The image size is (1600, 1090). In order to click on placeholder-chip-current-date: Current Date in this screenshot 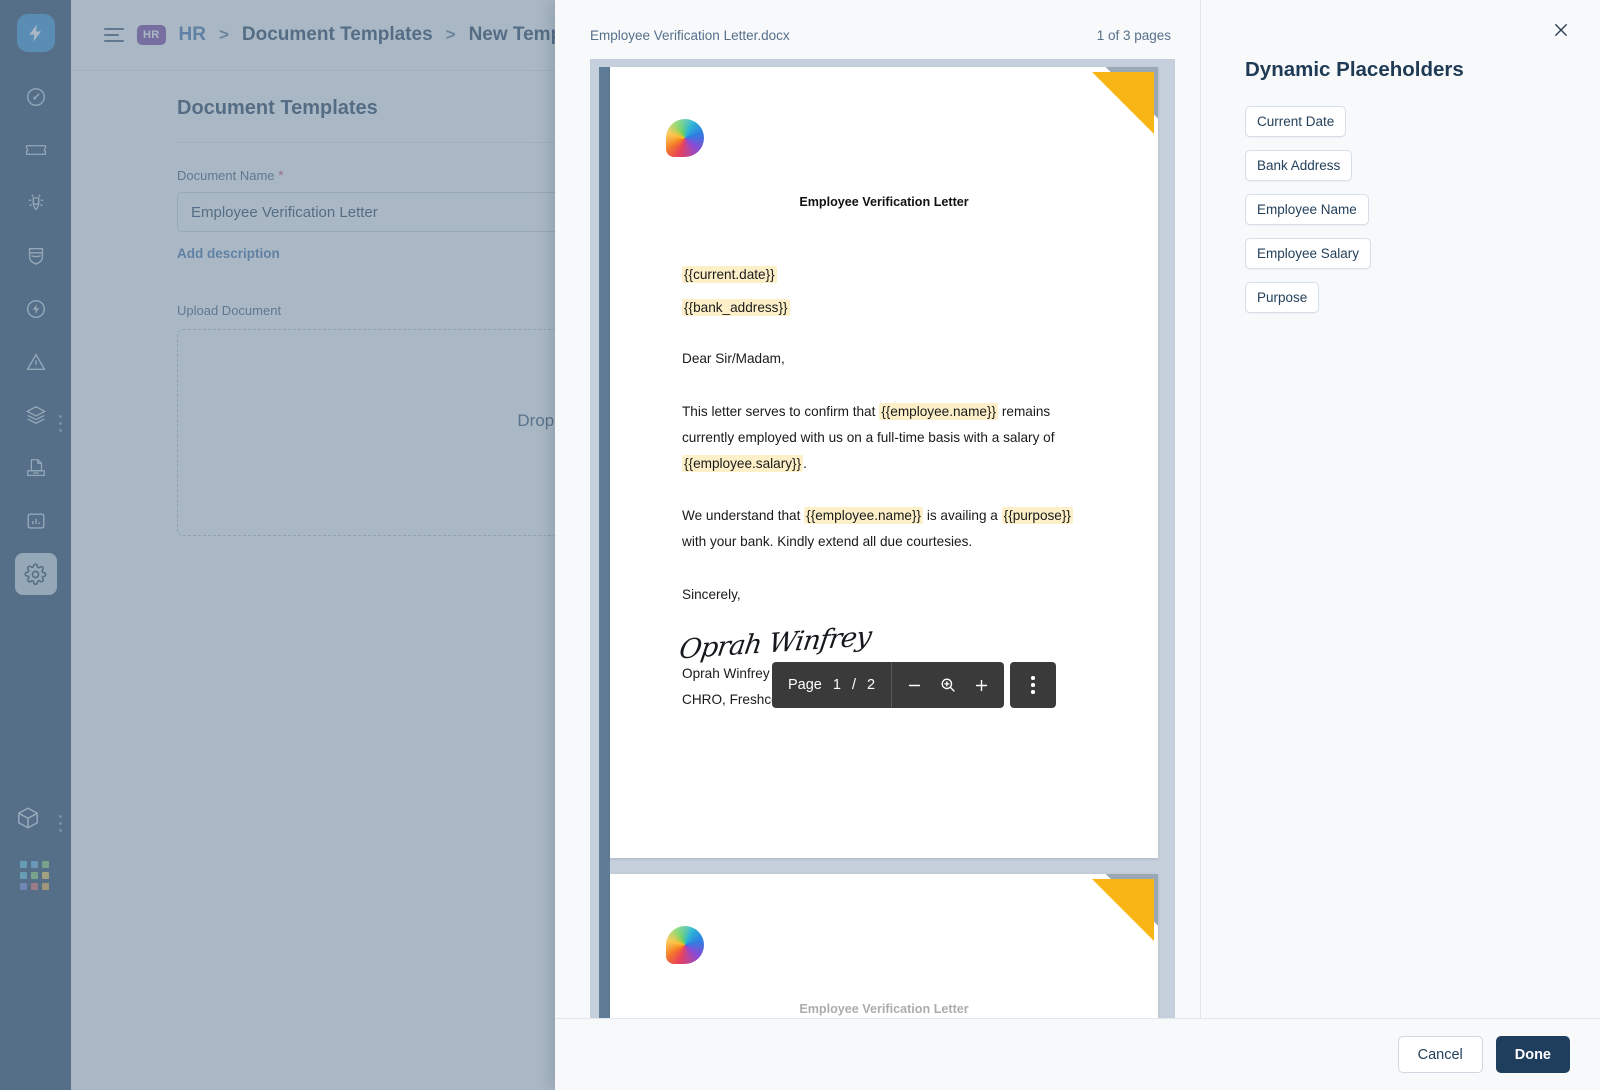, I will do `click(1296, 121)`.